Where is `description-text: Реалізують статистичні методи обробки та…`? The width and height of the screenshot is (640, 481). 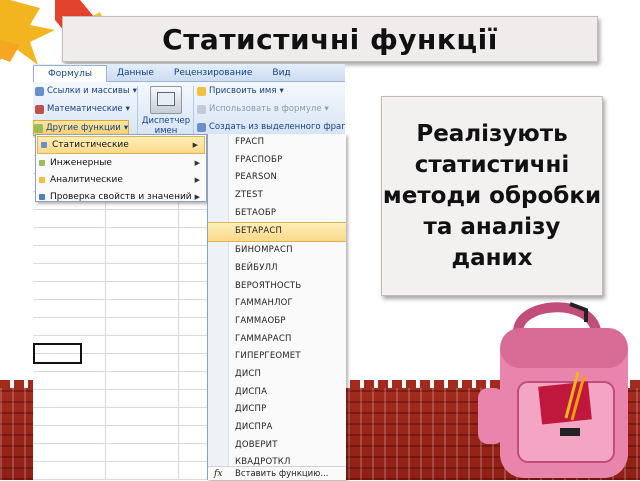
description-text: Реалізують статистичні методи обробки та… is located at coordinates (492, 195).